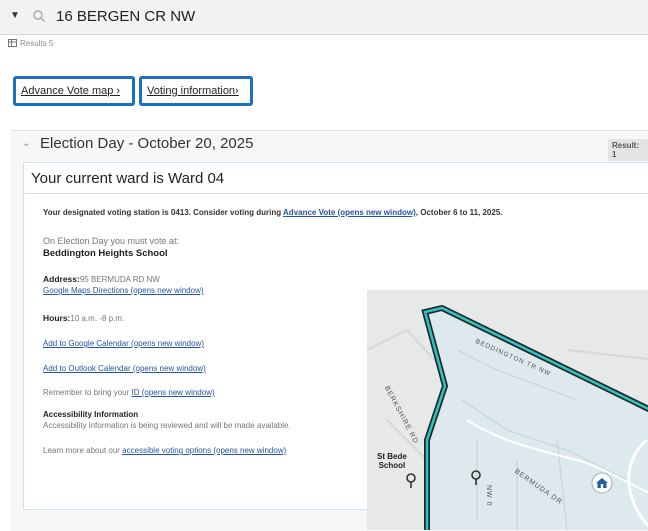  Describe the element at coordinates (26, 143) in the screenshot. I see `chevron-down-icon: ⌄` at that location.